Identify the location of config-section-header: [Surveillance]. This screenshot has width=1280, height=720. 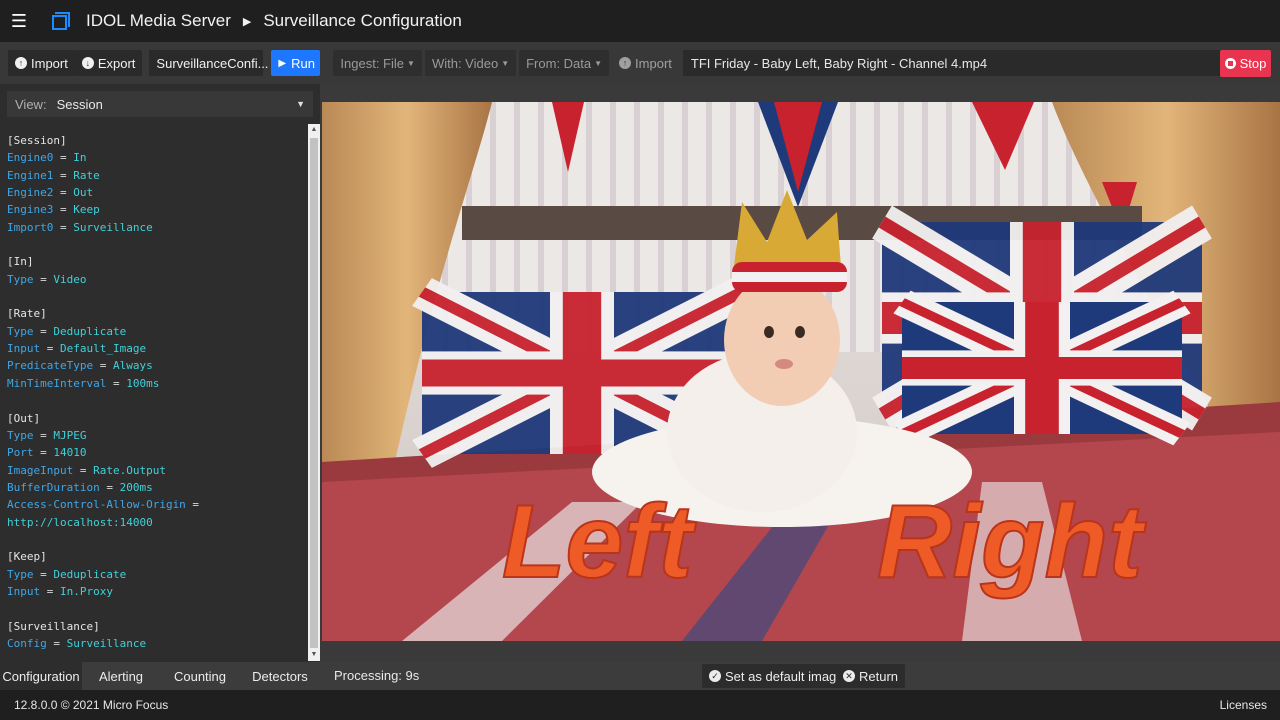
(53, 626).